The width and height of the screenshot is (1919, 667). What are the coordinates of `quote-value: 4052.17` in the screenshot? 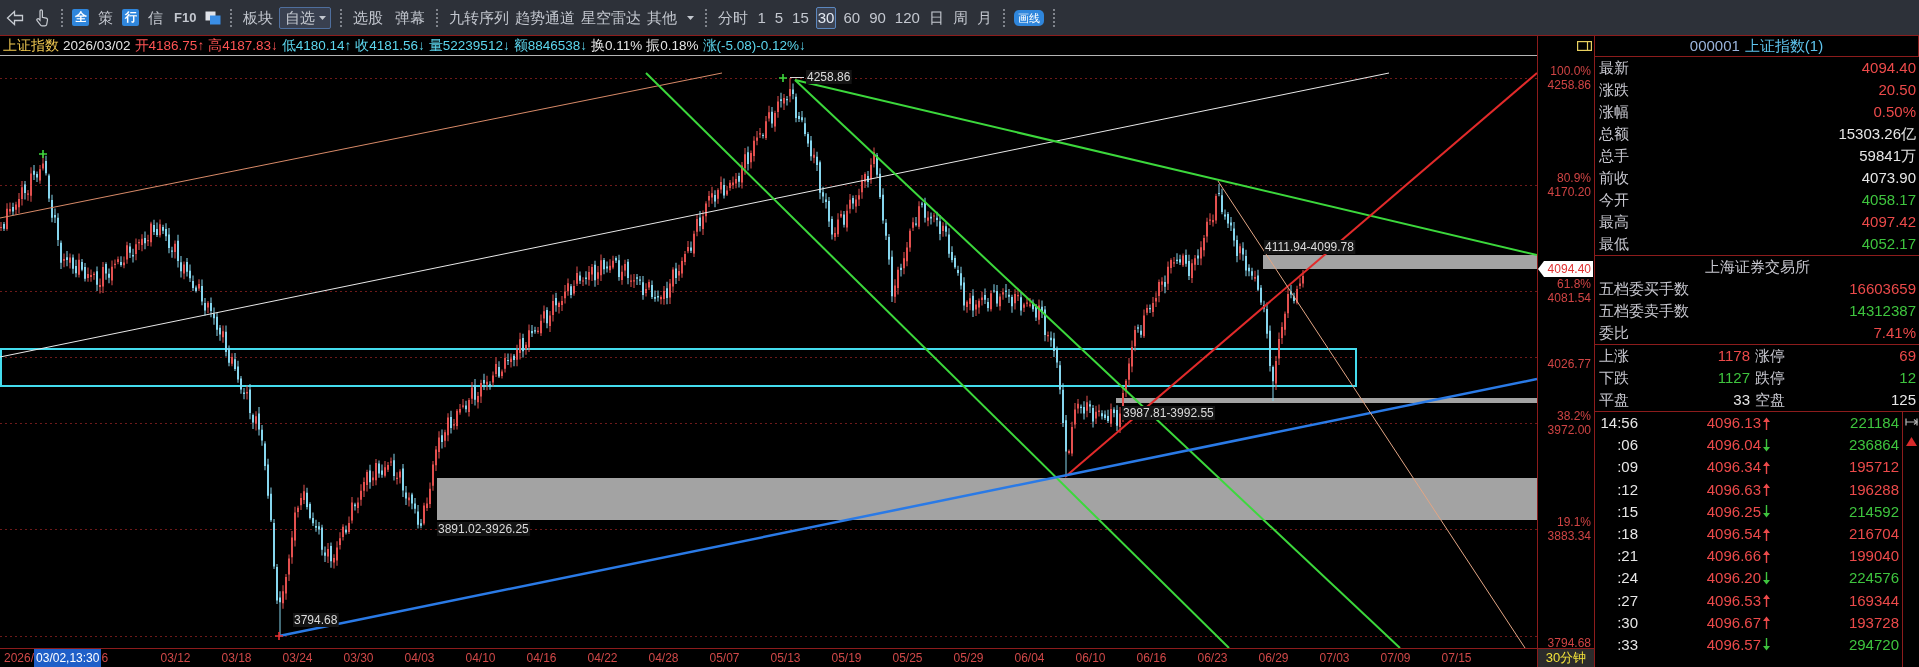 It's located at (1888, 244).